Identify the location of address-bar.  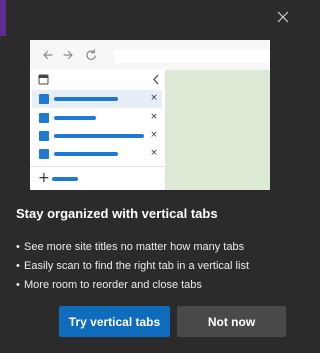
(192, 56).